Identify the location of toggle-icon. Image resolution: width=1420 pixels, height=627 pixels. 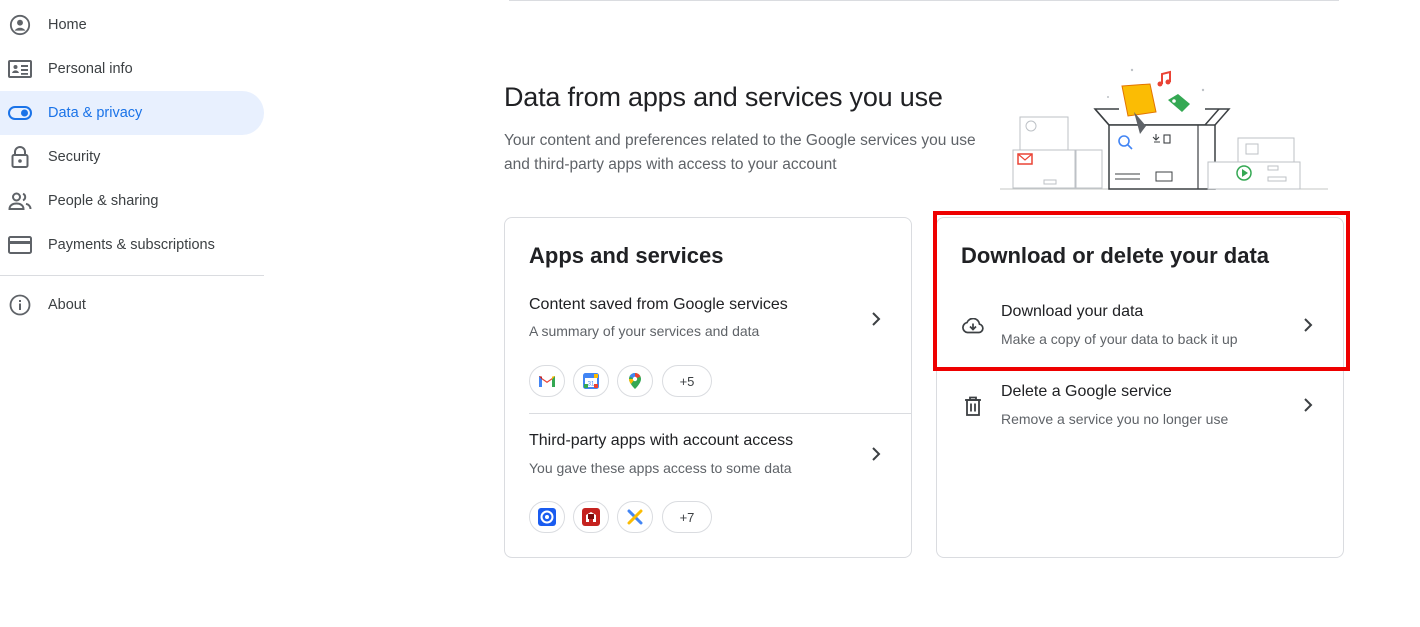
(20, 113).